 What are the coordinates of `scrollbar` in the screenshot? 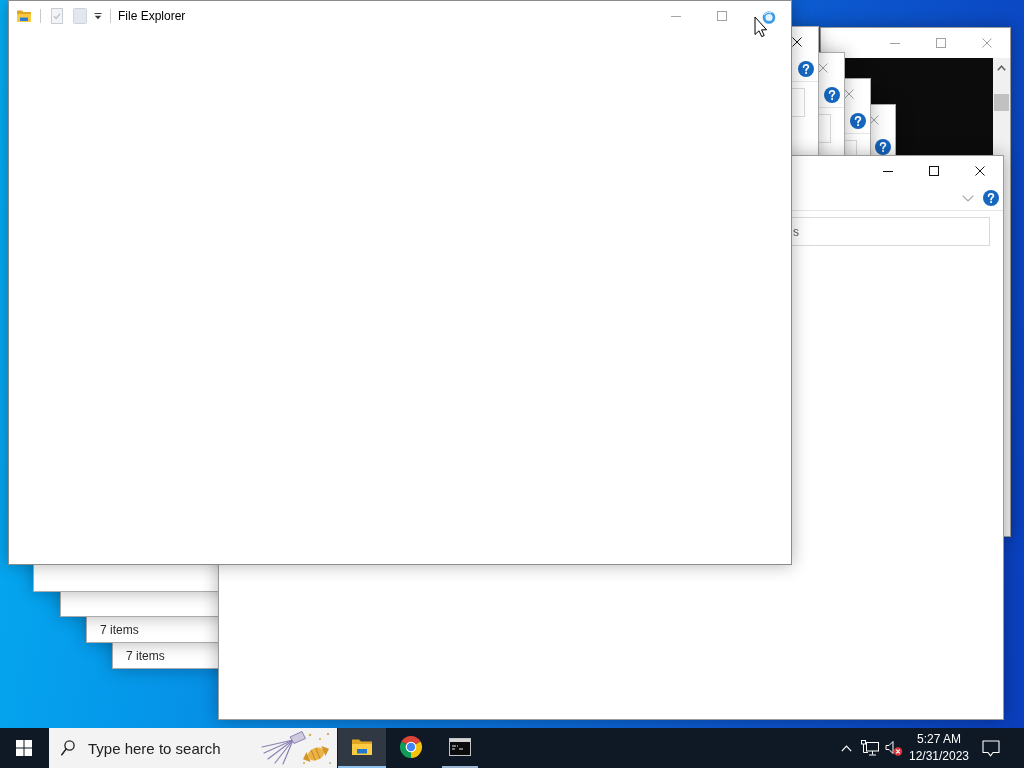 It's located at (1001, 107).